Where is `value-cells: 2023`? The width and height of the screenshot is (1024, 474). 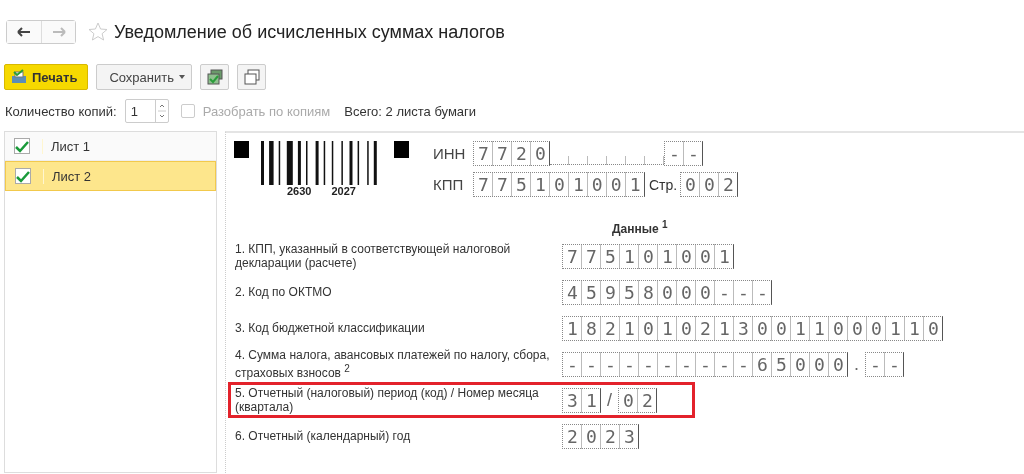
value-cells: 2023 is located at coordinates (600, 436).